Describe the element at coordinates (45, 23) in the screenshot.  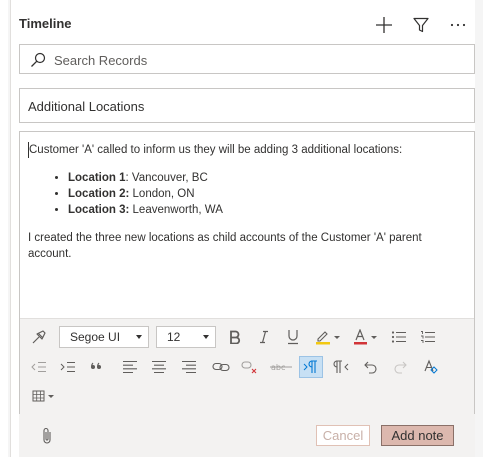
I see `timeline-title: Timeline` at that location.